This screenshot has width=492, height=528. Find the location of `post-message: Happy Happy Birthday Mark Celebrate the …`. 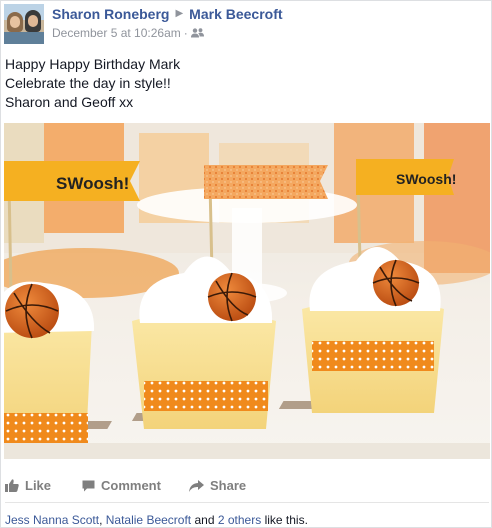

post-message: Happy Happy Birthday Mark Celebrate the … is located at coordinates (92, 83).